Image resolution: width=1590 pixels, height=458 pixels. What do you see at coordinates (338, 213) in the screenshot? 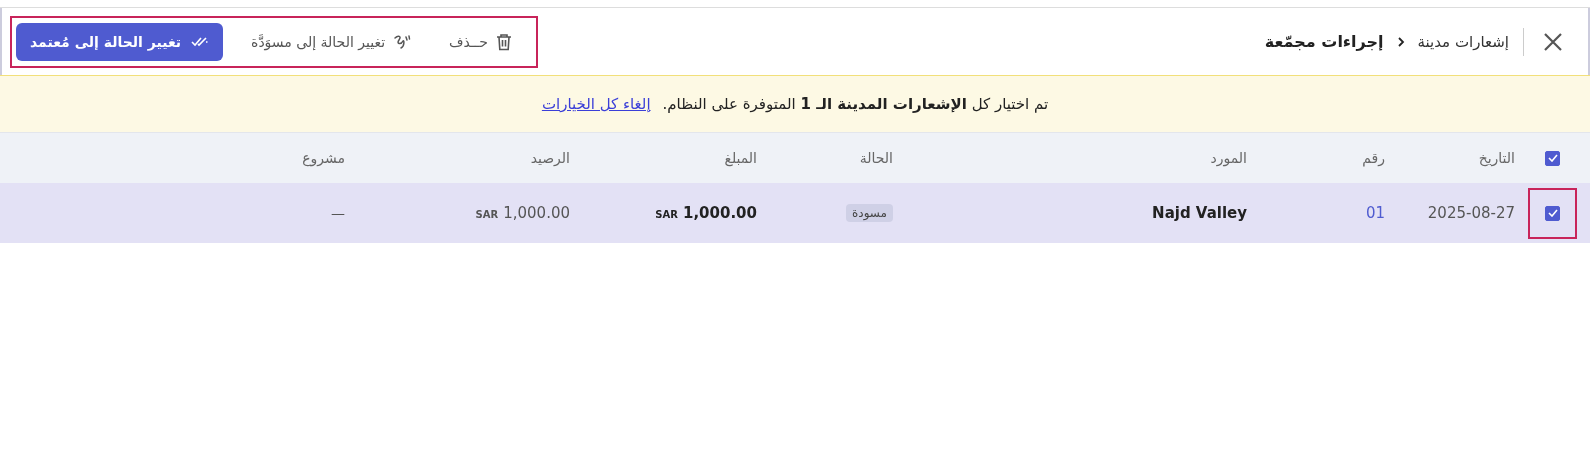
I see `project-cell: —` at bounding box center [338, 213].